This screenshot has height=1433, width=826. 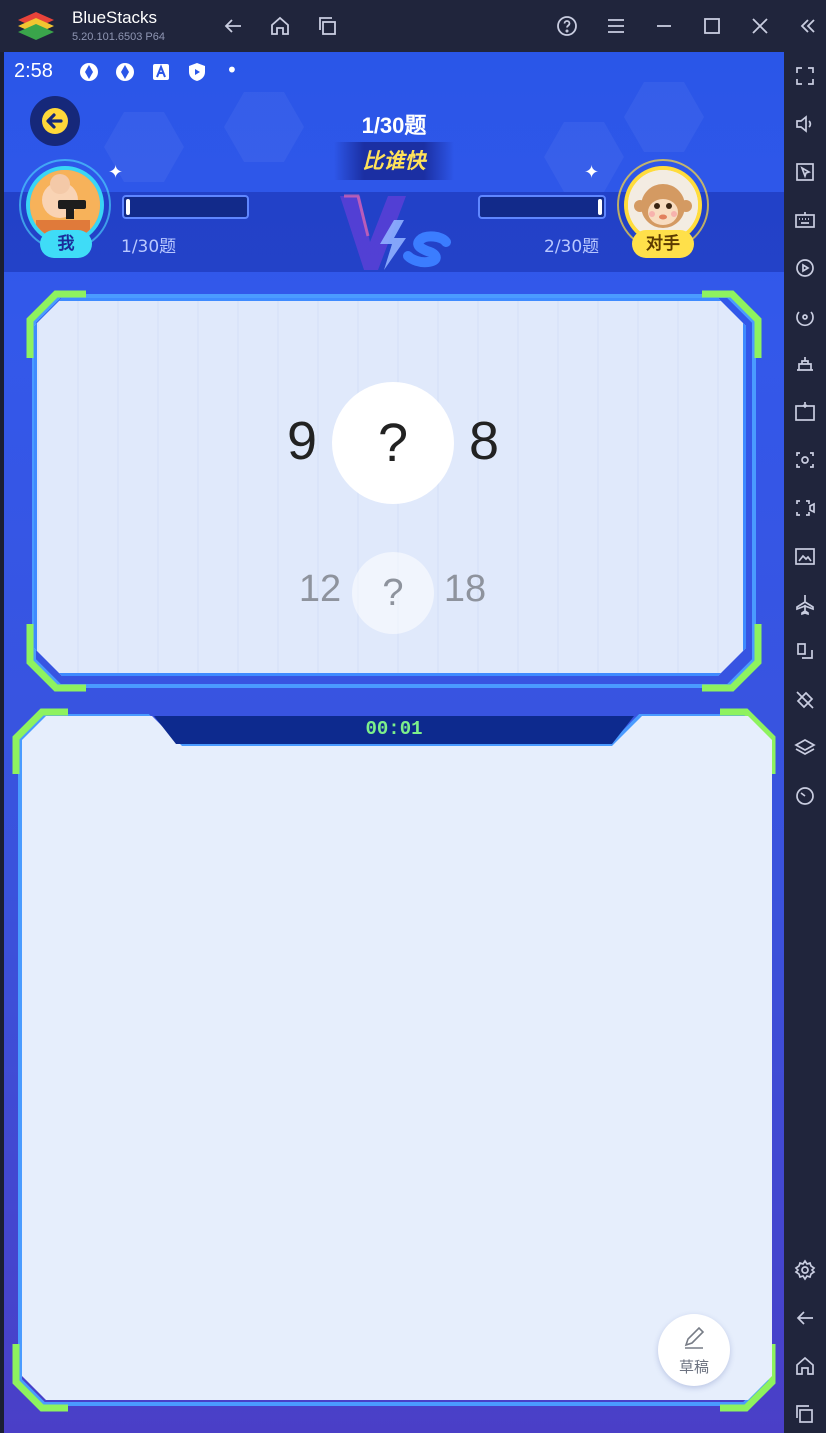 What do you see at coordinates (805, 1318) in the screenshot?
I see `sidebar-back-icon` at bounding box center [805, 1318].